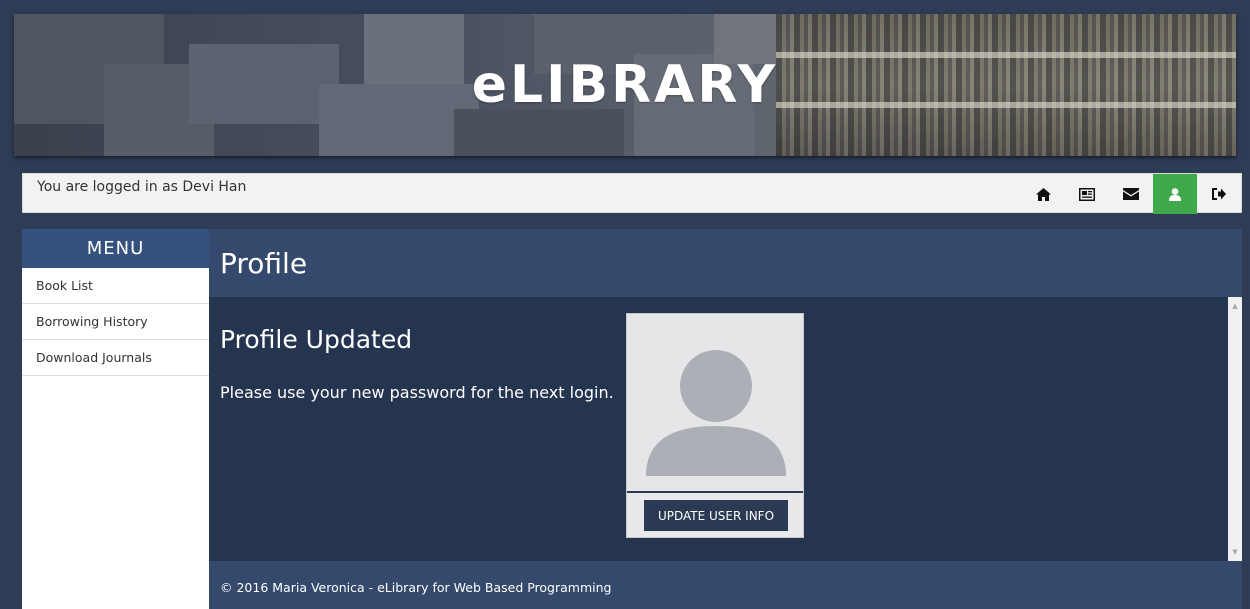 The image size is (1250, 609). I want to click on scroll-up-arrow-icon: ▲, so click(1235, 306).